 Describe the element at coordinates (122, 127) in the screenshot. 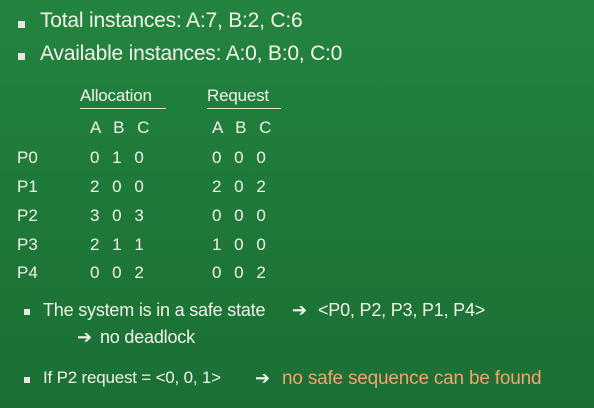

I see `allocation-subheader: A B C` at that location.